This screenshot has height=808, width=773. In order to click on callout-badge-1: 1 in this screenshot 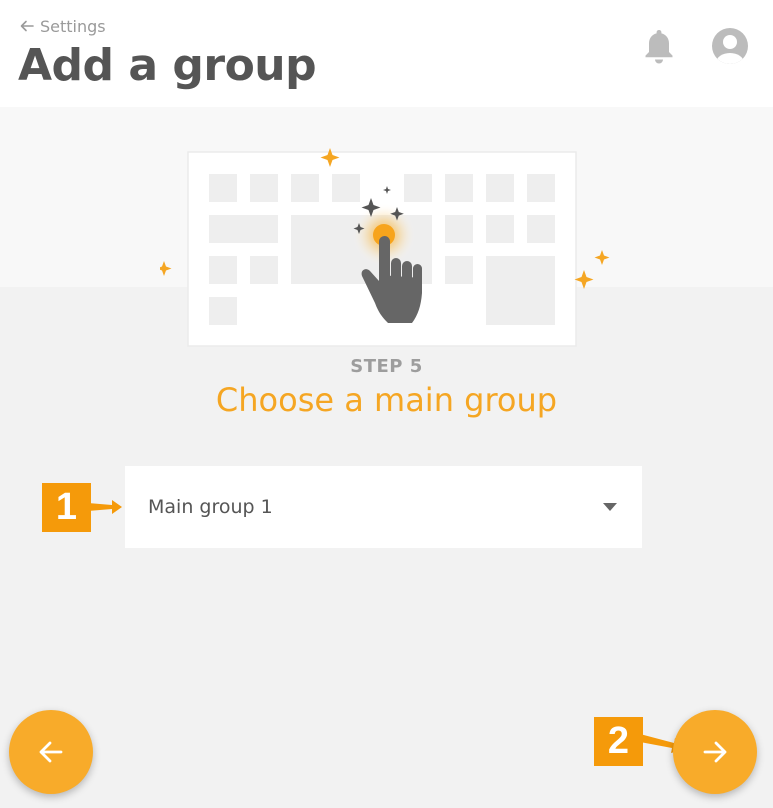, I will do `click(66, 507)`.